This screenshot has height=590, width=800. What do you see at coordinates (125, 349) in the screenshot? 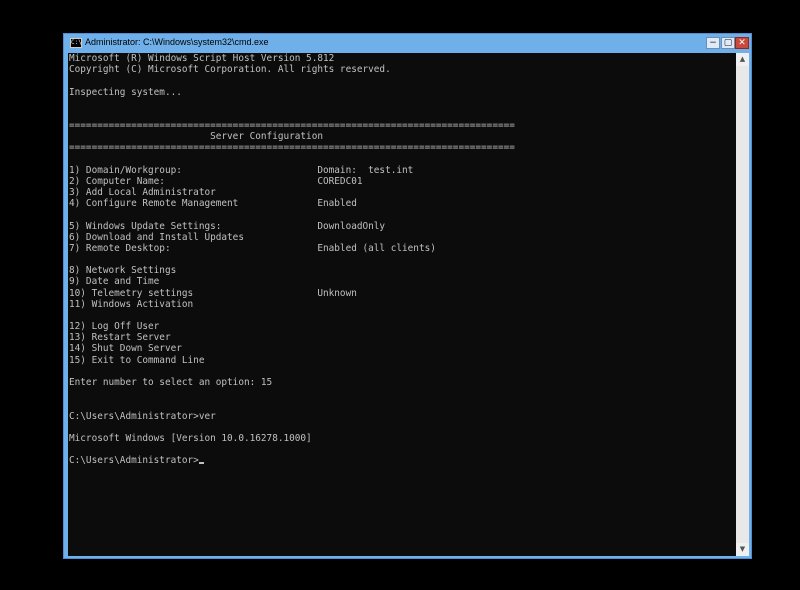
I see `console-line: 14) Shut Down Server` at bounding box center [125, 349].